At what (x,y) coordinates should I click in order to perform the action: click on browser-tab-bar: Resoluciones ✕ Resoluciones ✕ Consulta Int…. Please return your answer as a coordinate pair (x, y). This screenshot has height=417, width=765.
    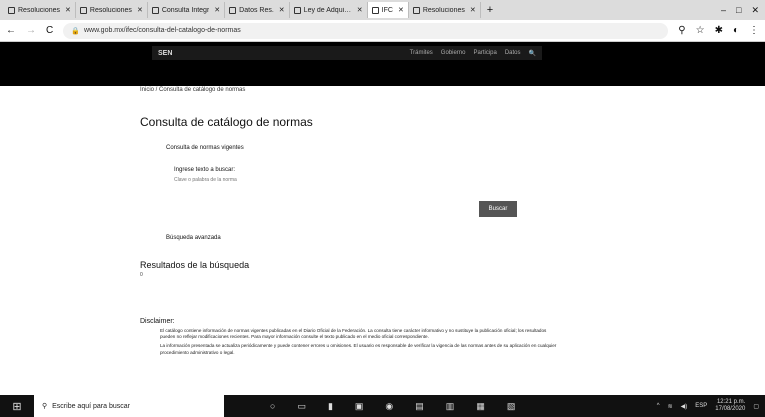
    Looking at the image, I should click on (382, 10).